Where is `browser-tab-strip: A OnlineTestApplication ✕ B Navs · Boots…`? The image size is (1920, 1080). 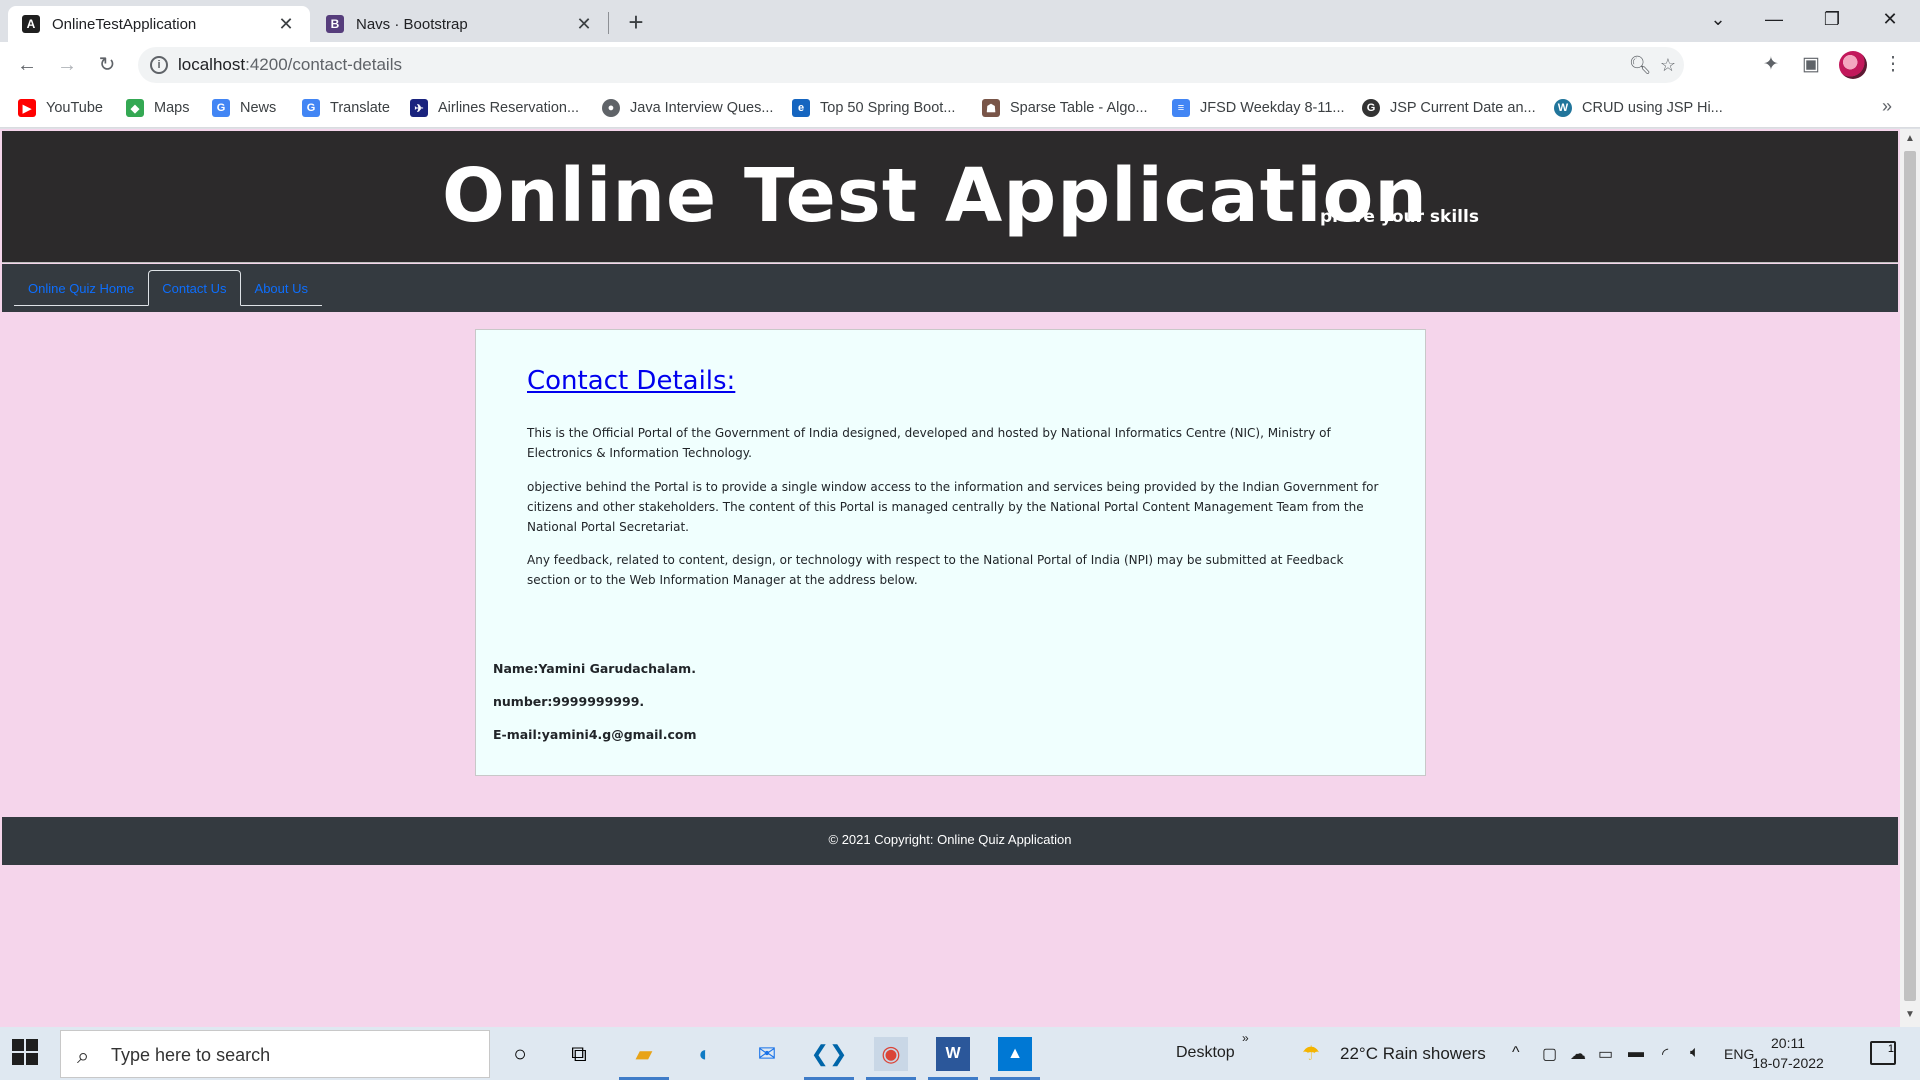 browser-tab-strip: A OnlineTestApplication ✕ B Navs · Boots… is located at coordinates (960, 21).